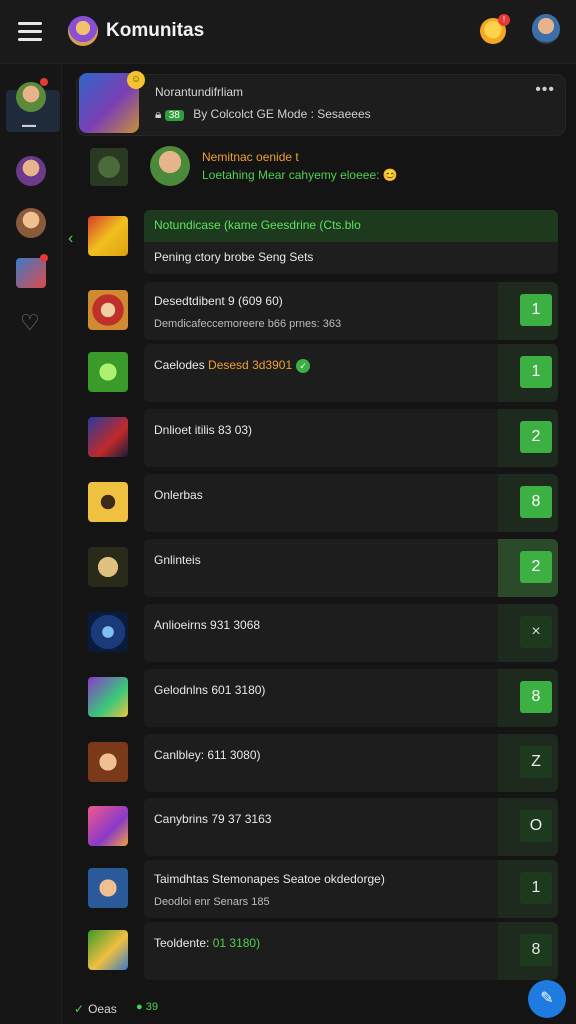 The width and height of the screenshot is (576, 1024). I want to click on top-bar: Komunitas !, so click(288, 32).